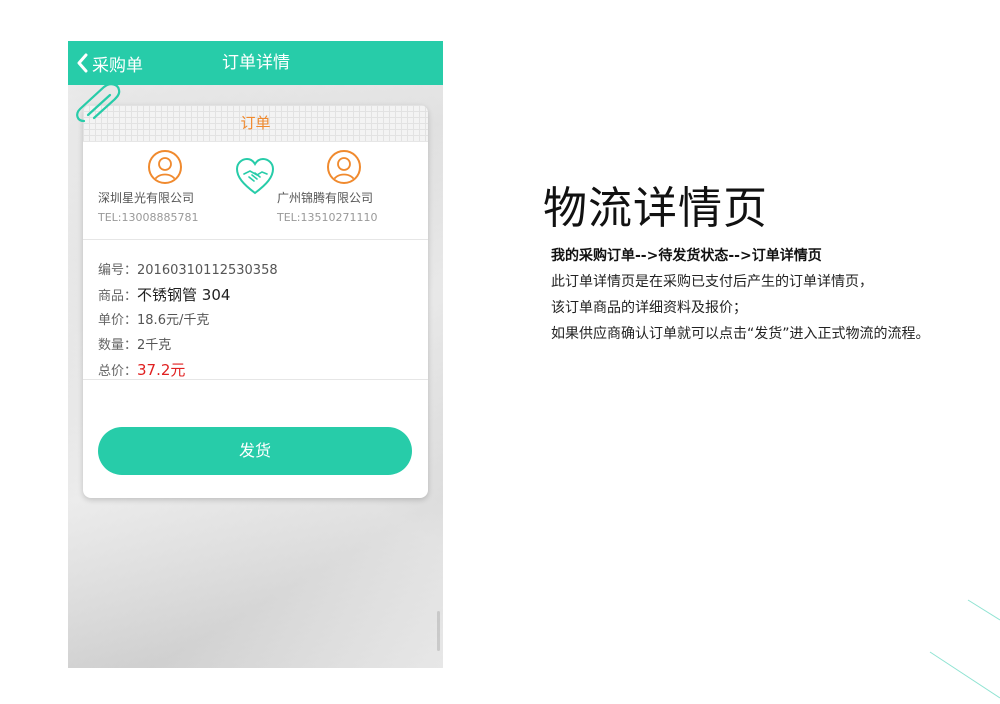  Describe the element at coordinates (327, 187) in the screenshot. I see `buyer-info: 广州锦腾有限公司 TEL:13510271110` at that location.